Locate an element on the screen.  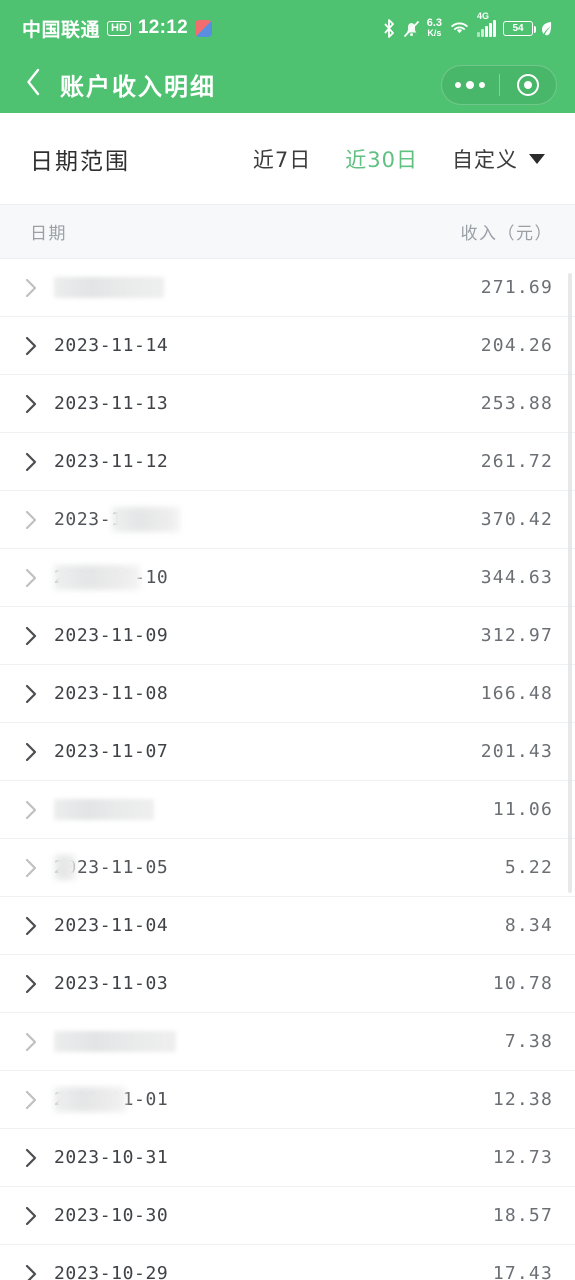
table-cell-amount: 17.43 is located at coordinates (522, 1271).